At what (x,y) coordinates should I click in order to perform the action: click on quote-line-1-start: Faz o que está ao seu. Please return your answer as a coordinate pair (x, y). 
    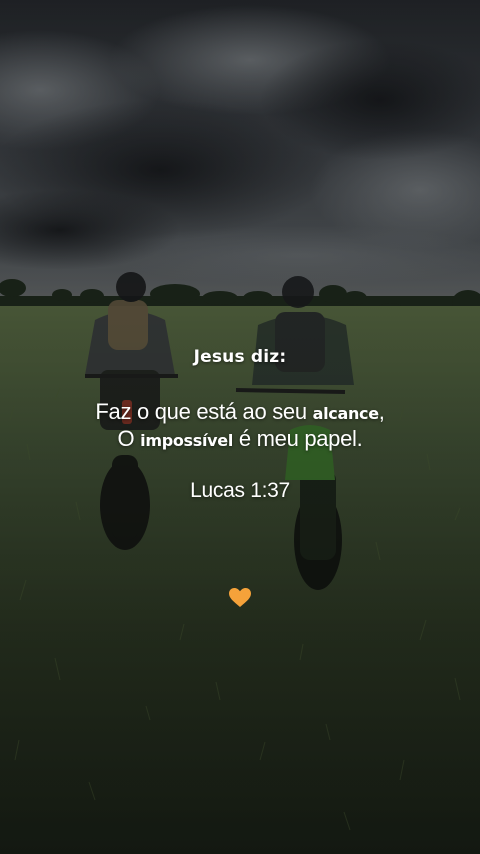
    Looking at the image, I should click on (204, 411).